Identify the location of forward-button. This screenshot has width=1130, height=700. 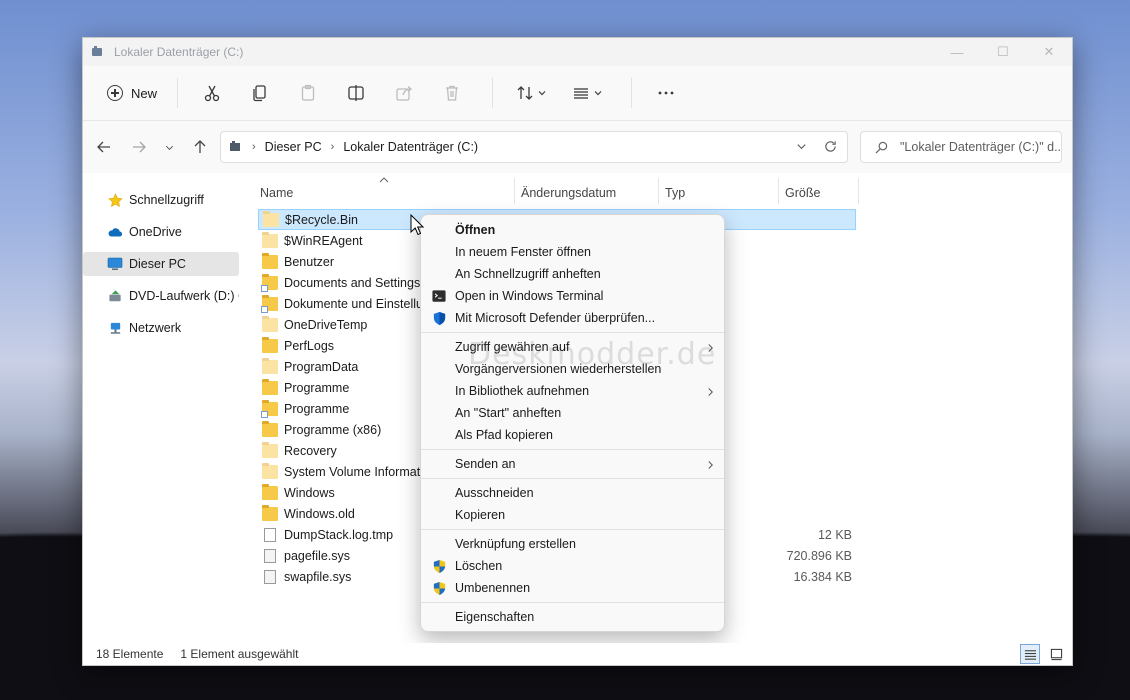
(138, 147).